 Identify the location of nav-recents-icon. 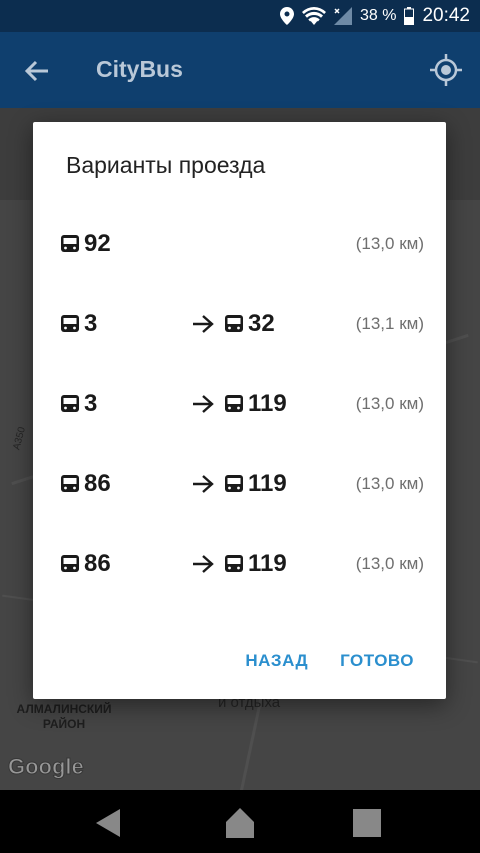
(367, 823).